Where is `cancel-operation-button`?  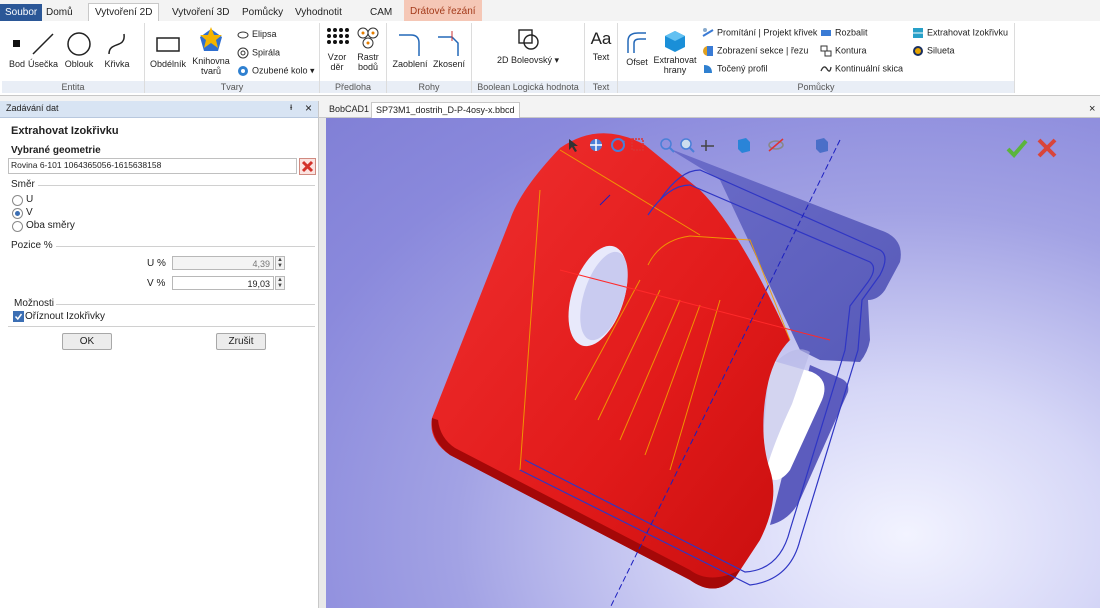 cancel-operation-button is located at coordinates (1047, 148).